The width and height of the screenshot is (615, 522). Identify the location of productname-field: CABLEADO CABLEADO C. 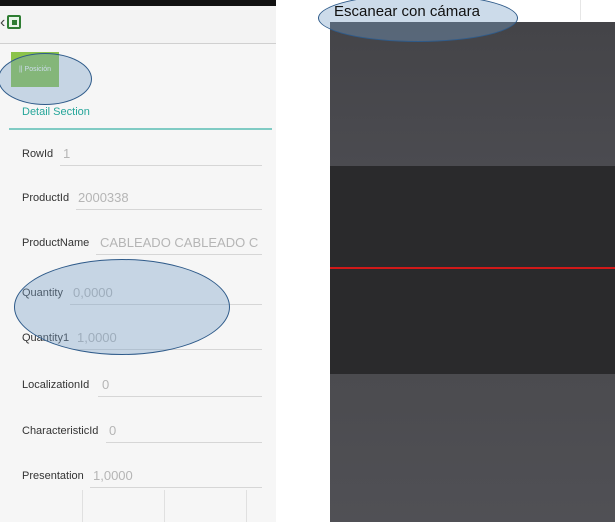
(181, 242).